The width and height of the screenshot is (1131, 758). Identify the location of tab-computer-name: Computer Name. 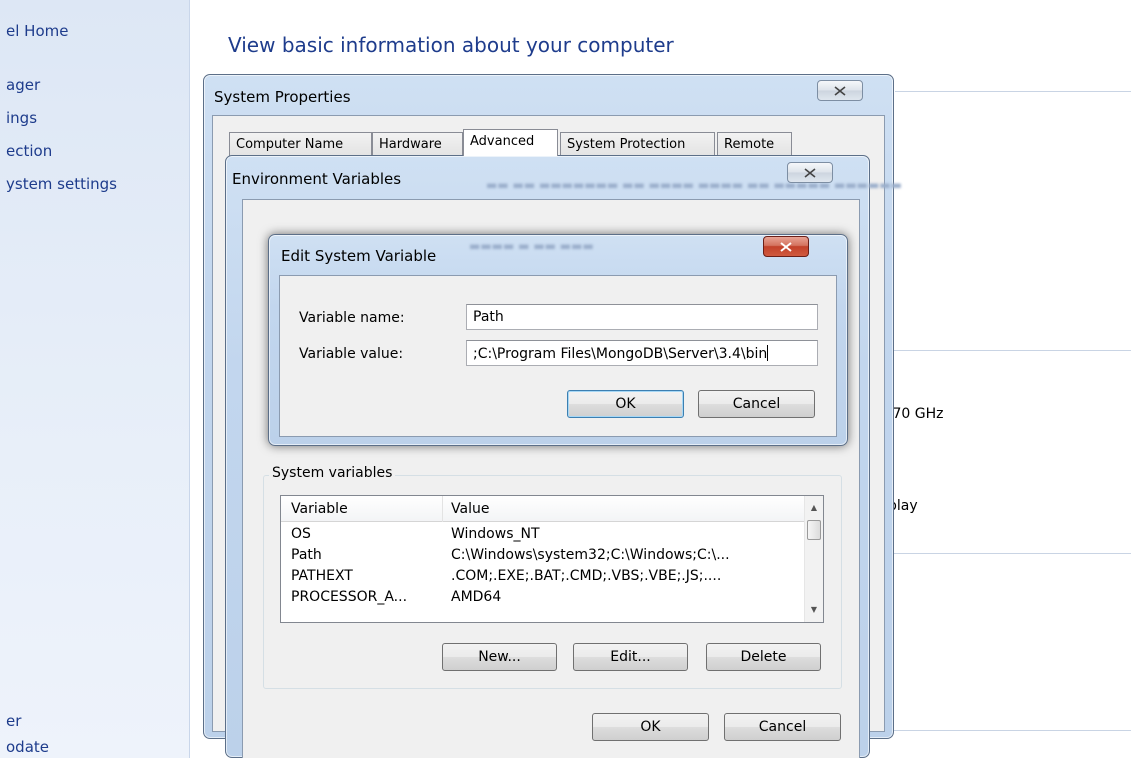
(300, 144).